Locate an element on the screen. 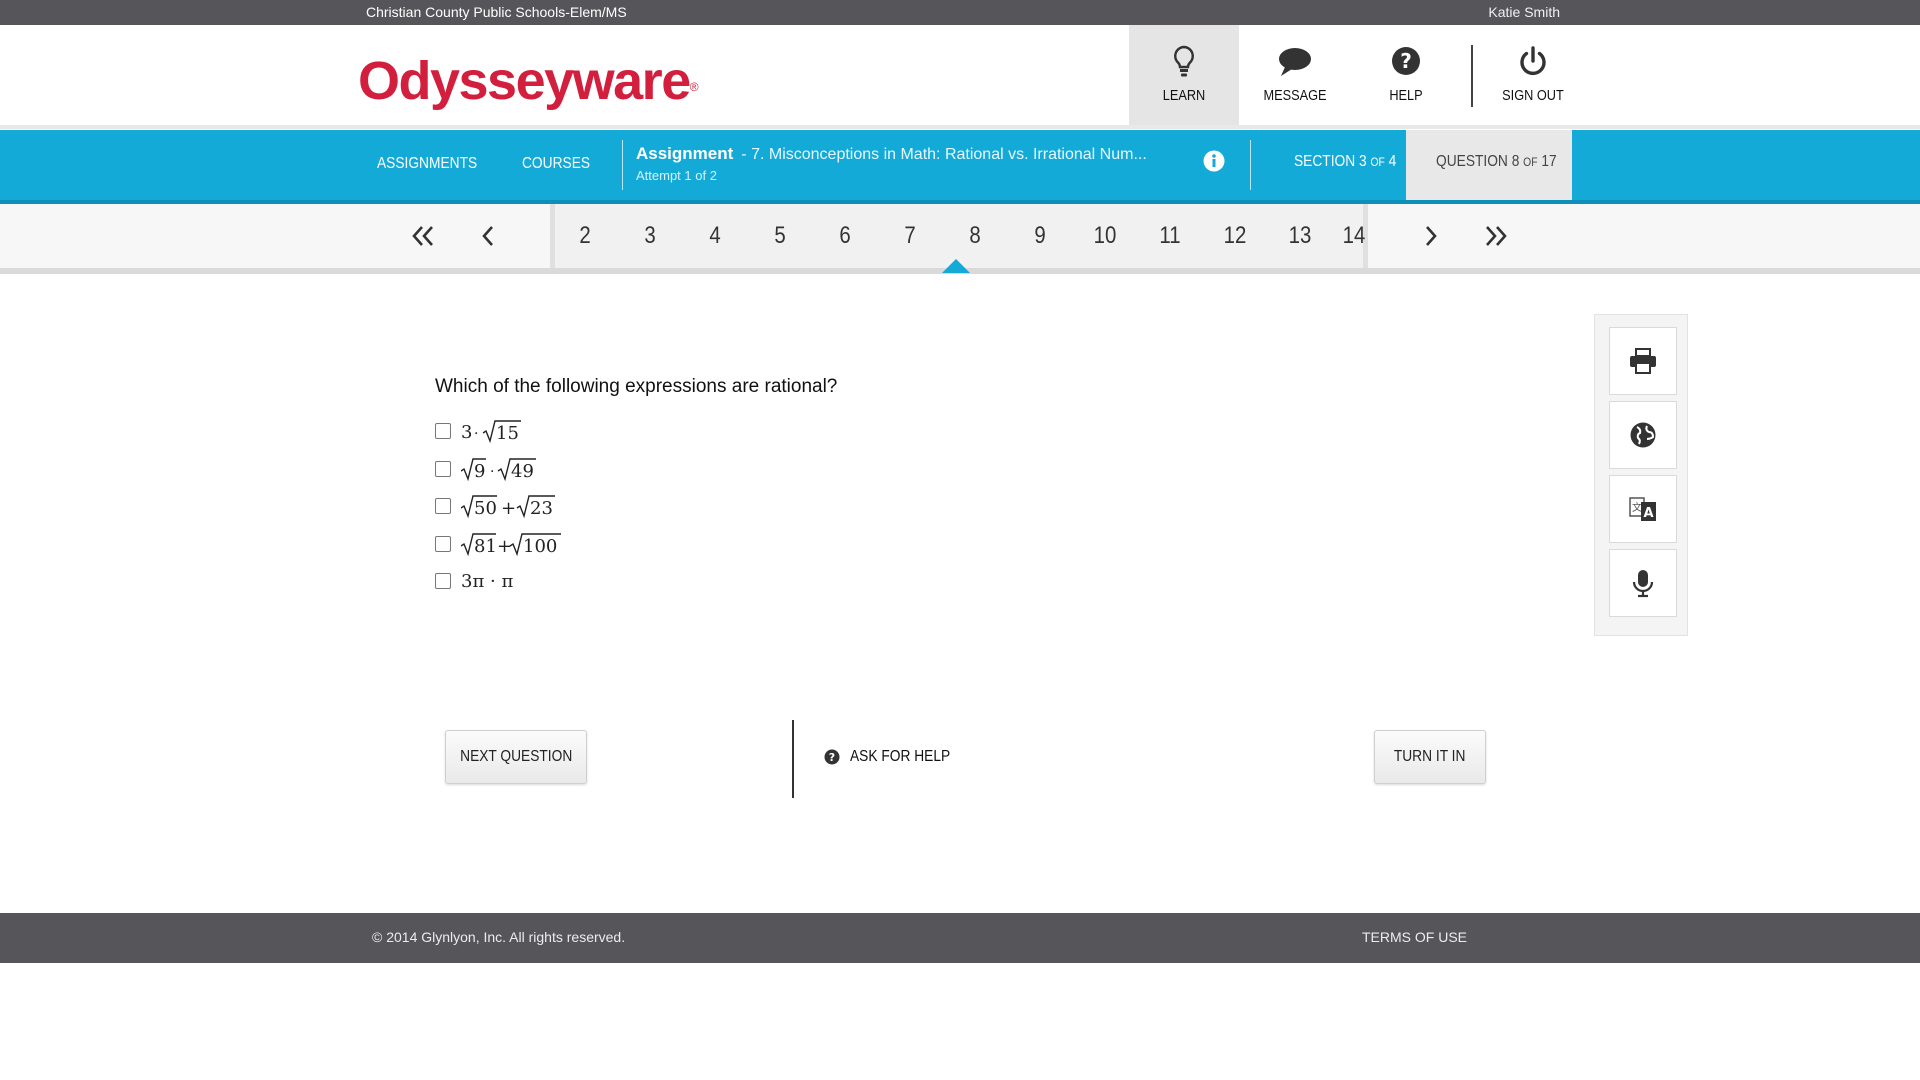 Image resolution: width=1920 pixels, height=1080 pixels. svg-text: A is located at coordinates (1648, 513).